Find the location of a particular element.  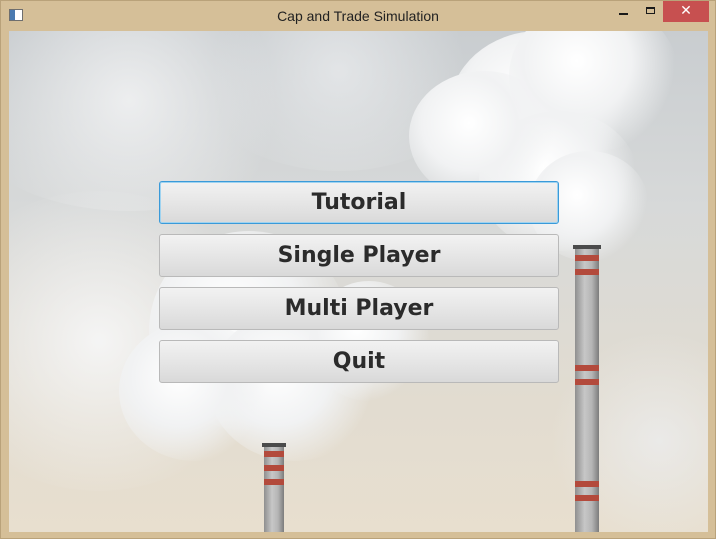

close-button: ✕ is located at coordinates (686, 11).